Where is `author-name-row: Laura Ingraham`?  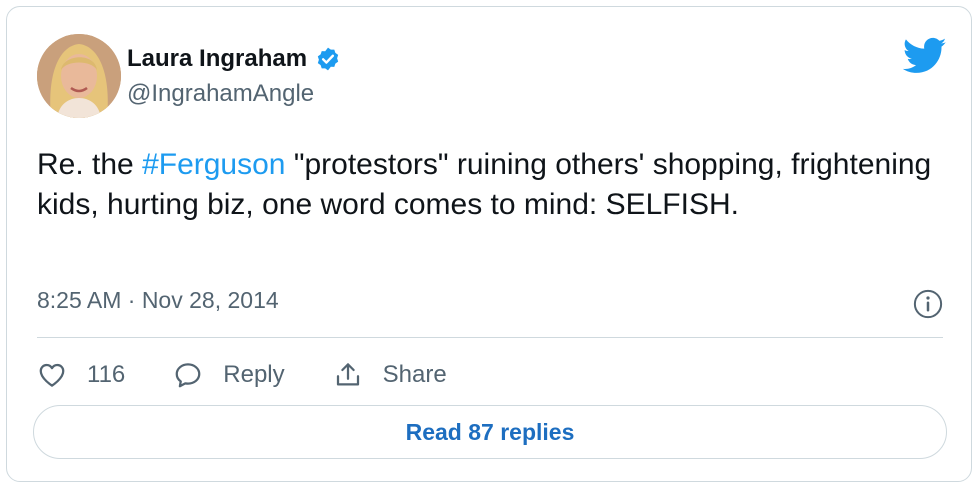
author-name-row: Laura Ingraham is located at coordinates (234, 59).